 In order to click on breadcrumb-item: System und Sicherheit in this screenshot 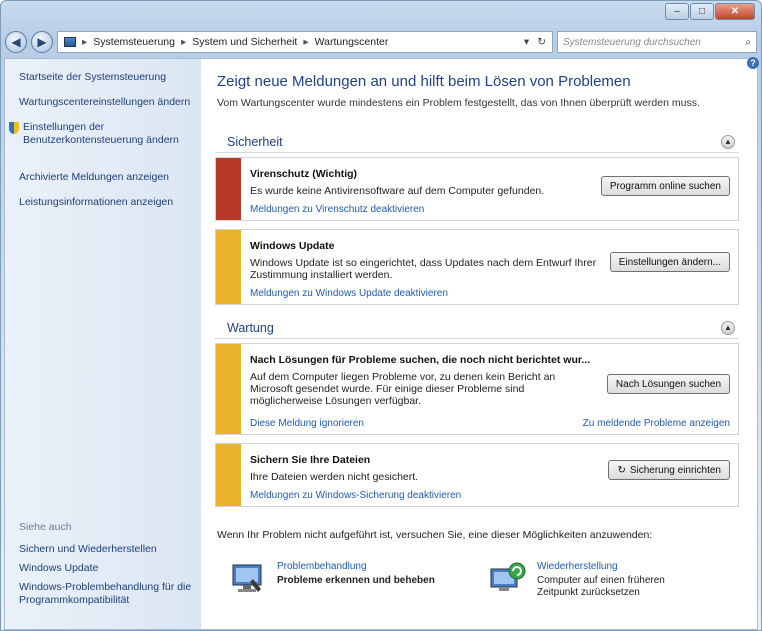, I will do `click(244, 42)`.